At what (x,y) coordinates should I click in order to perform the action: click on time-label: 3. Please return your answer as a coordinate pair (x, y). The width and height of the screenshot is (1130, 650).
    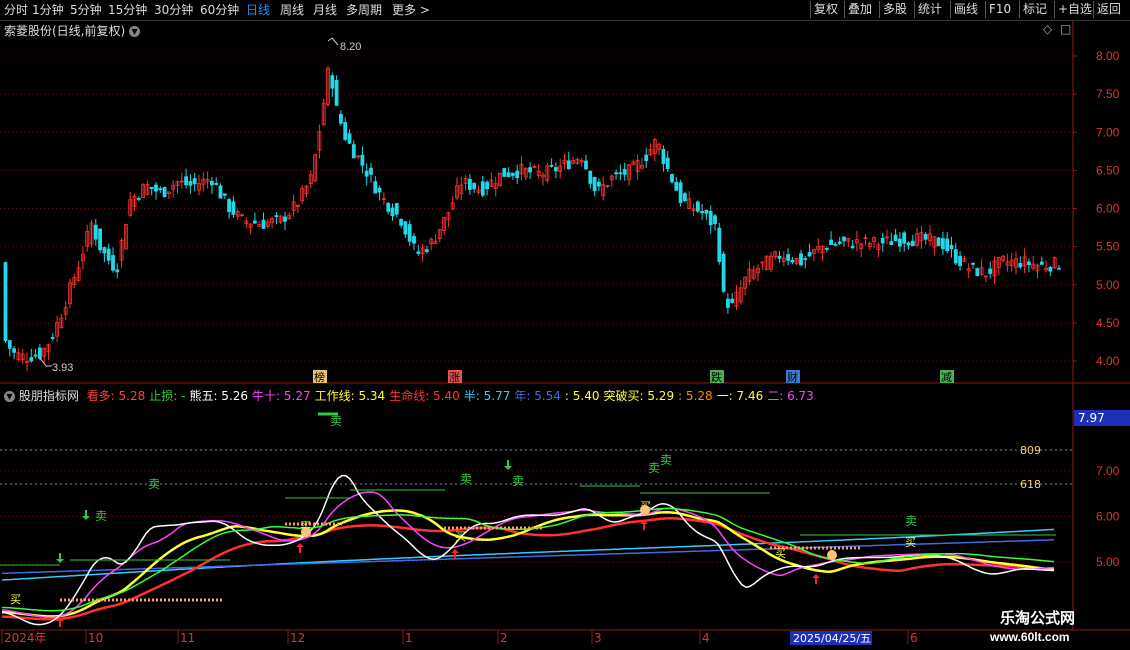
    Looking at the image, I should click on (598, 638).